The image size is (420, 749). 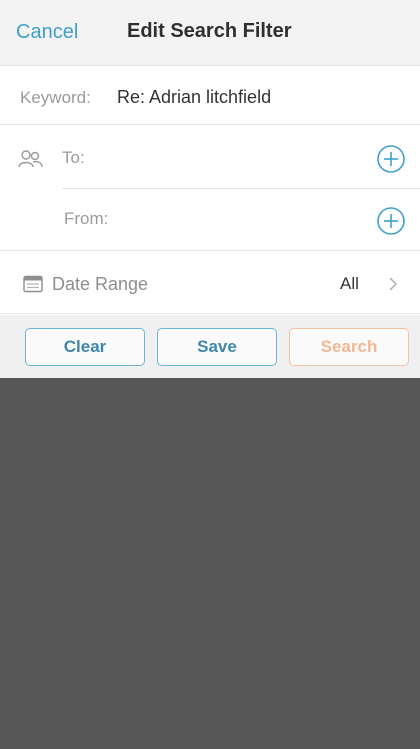 What do you see at coordinates (33, 284) in the screenshot?
I see `calendar-icon` at bounding box center [33, 284].